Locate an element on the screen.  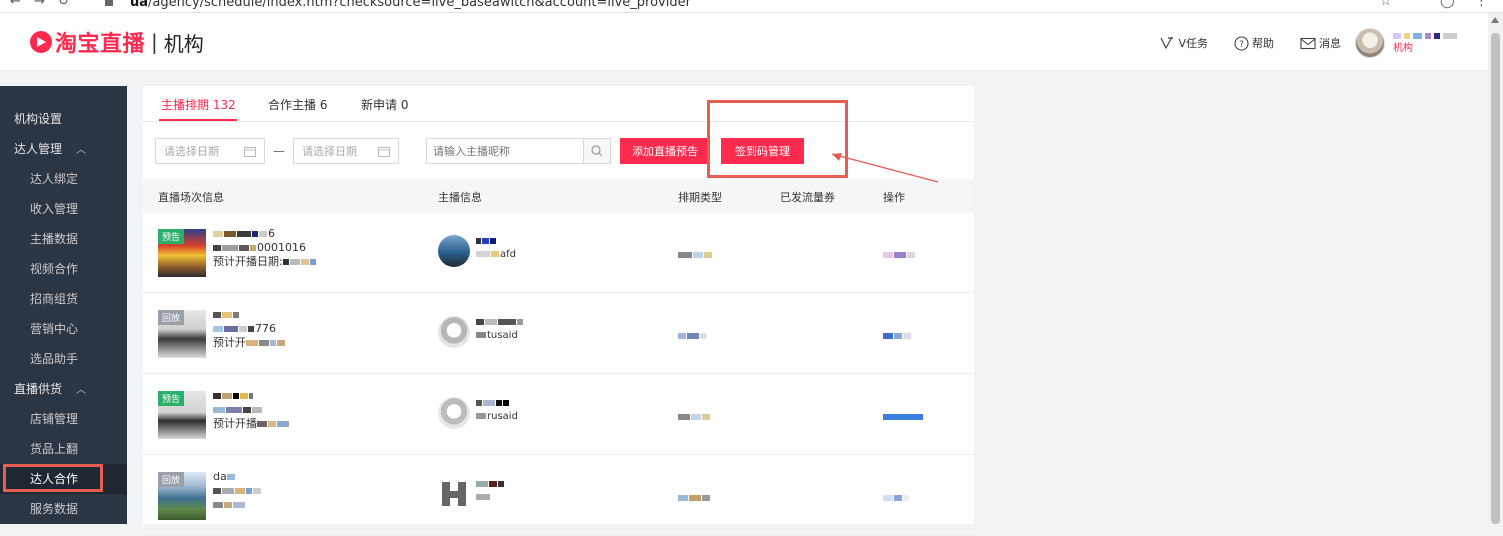
forward-icon: → is located at coordinates (39, 4).